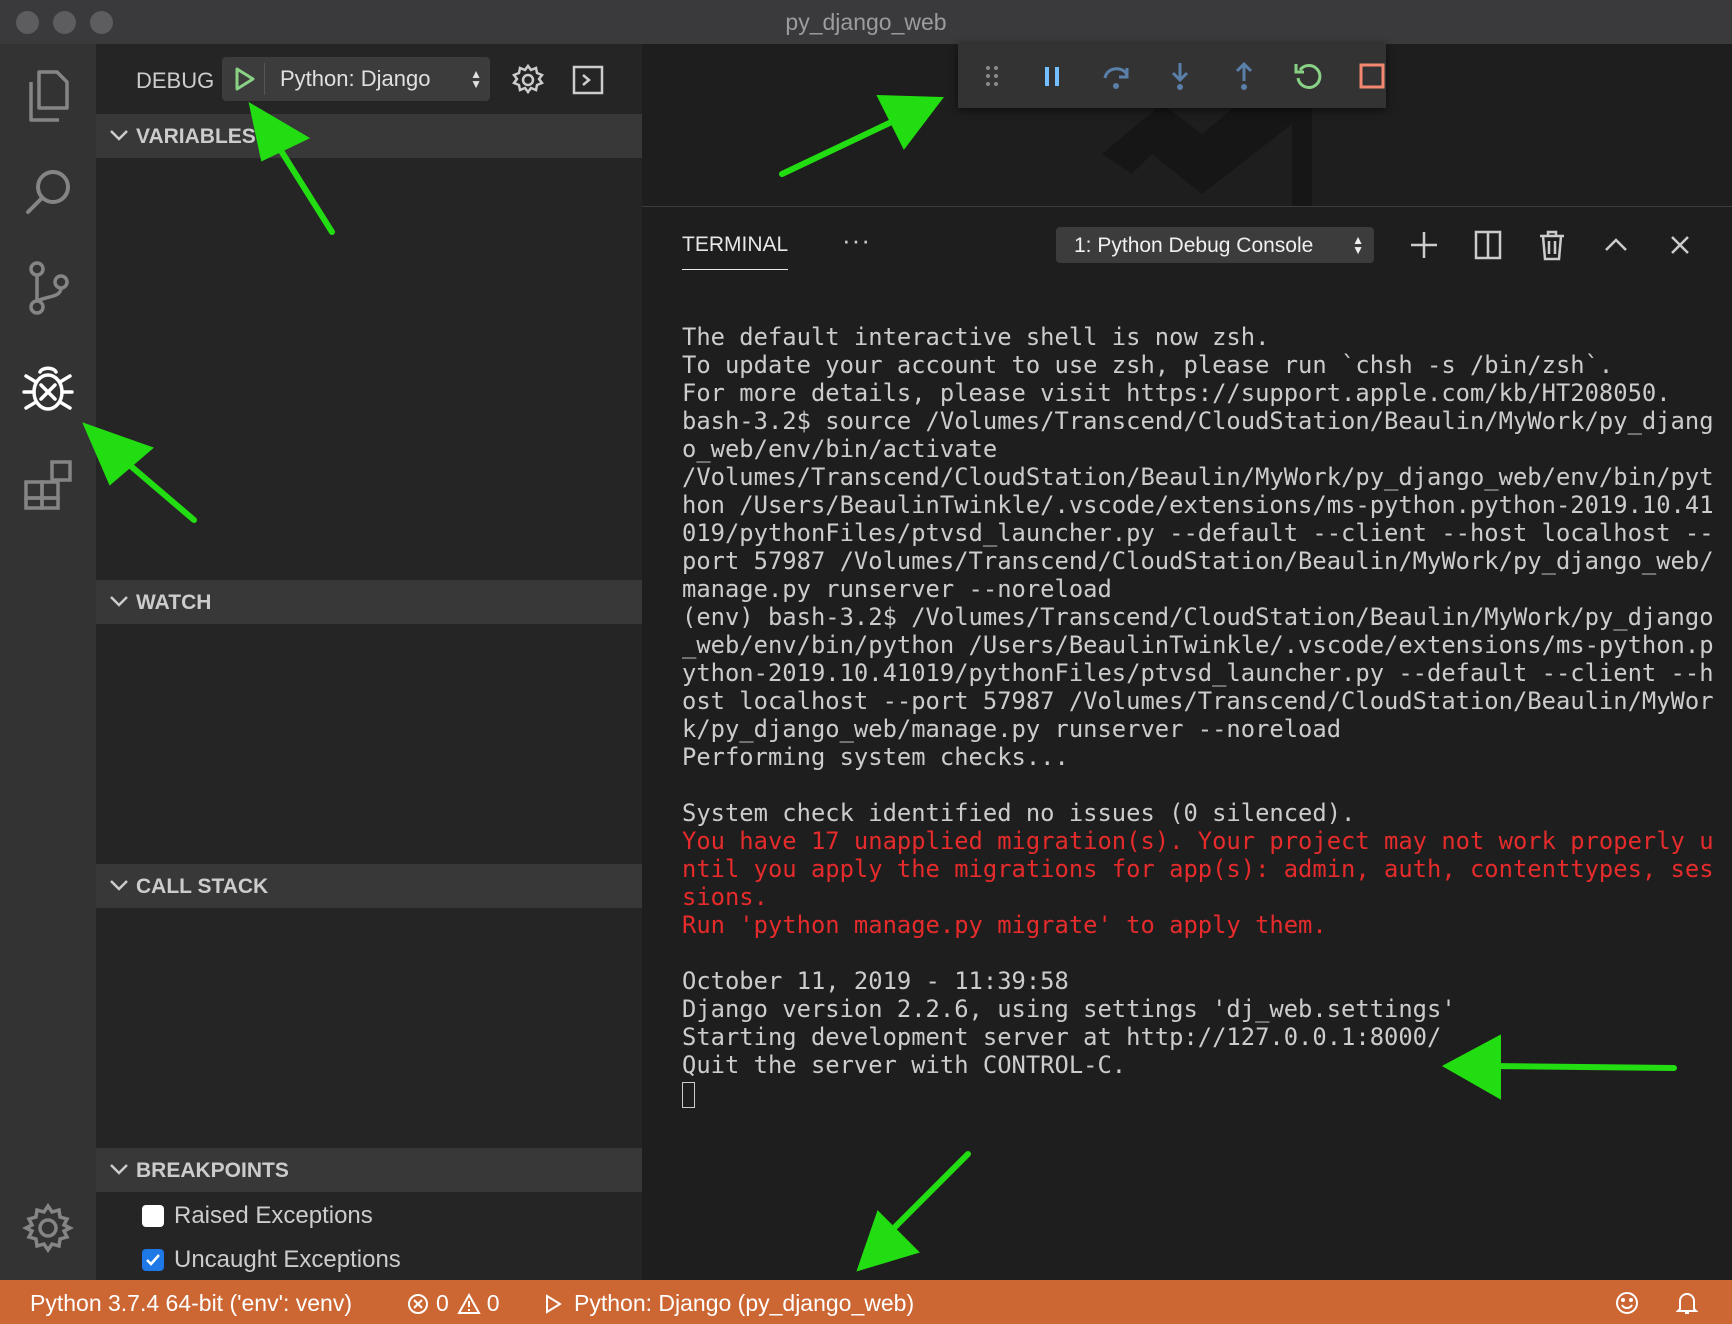  I want to click on call-stack-section-header: CALL STACK, so click(369, 886).